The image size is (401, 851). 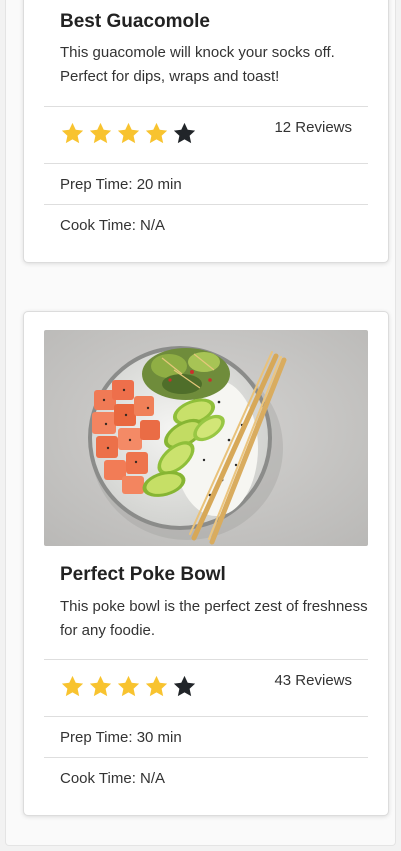 What do you see at coordinates (313, 127) in the screenshot?
I see `reviews-count: 12 Reviews` at bounding box center [313, 127].